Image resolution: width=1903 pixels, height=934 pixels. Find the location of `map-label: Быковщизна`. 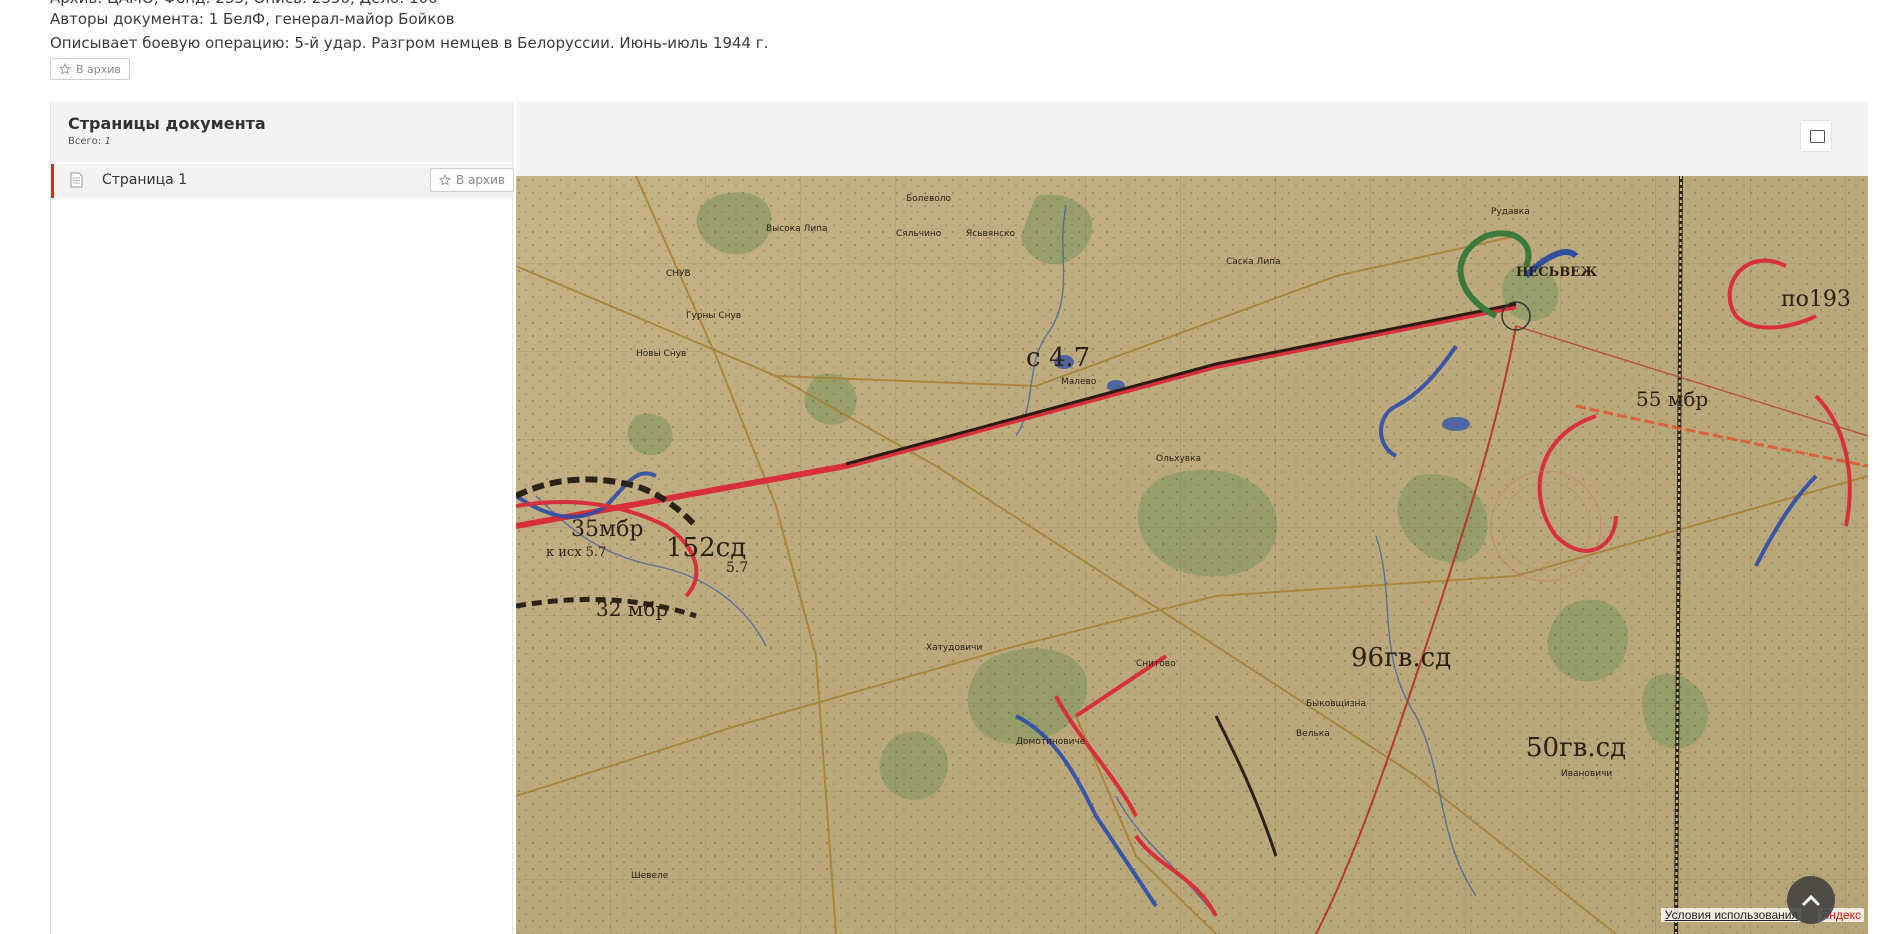

map-label: Быковщизна is located at coordinates (1336, 704).